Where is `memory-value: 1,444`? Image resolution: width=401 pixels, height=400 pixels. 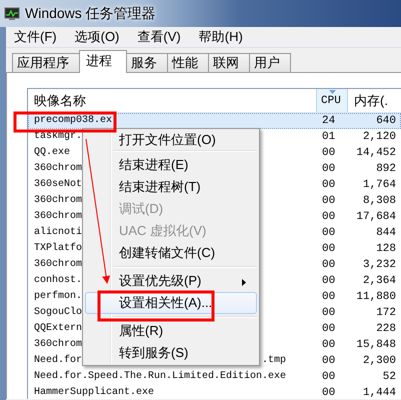 memory-value: 1,444 is located at coordinates (379, 393).